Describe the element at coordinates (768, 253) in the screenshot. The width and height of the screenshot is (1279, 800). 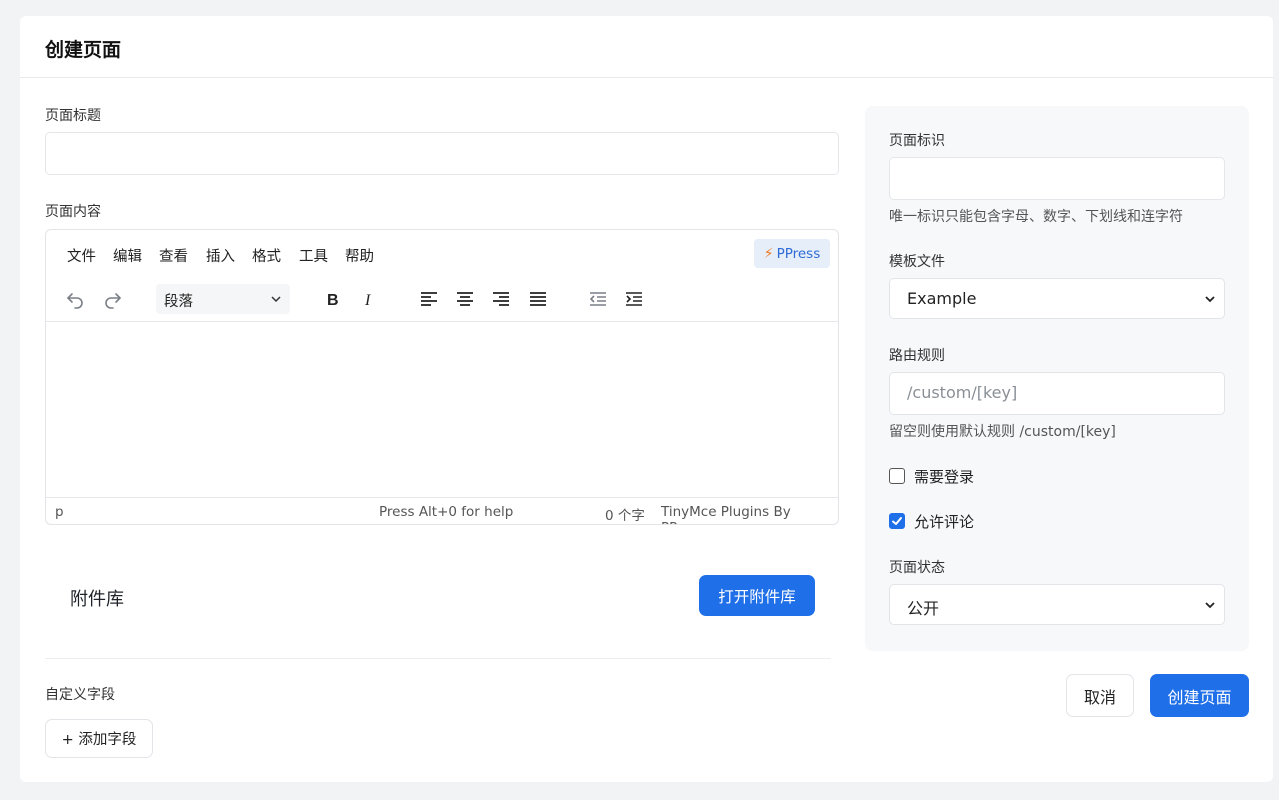
I see `lightning-icon: ⚡` at that location.